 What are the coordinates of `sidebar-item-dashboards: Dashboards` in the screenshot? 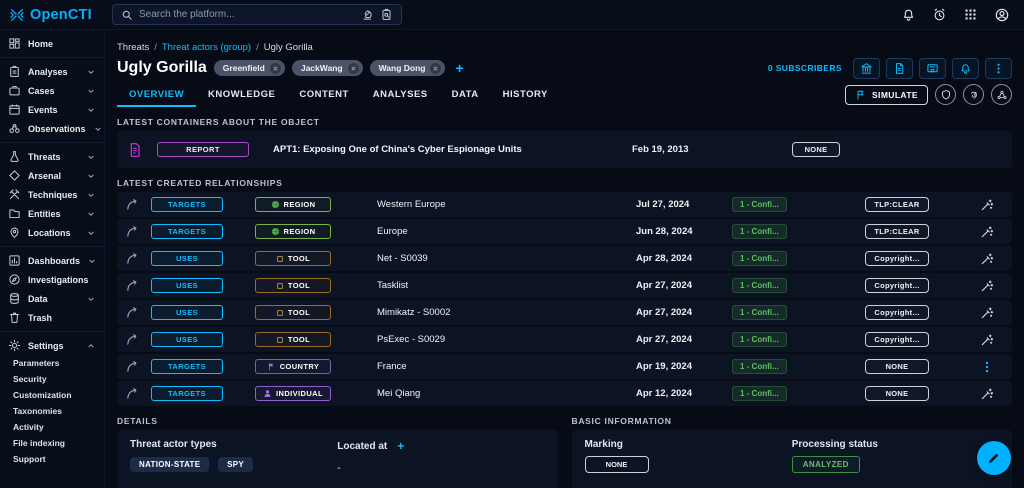 It's located at (52, 260).